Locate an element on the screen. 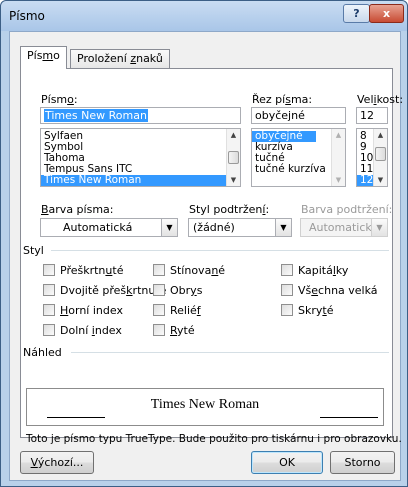 This screenshot has height=487, width=408. font-style-input: obyčejné is located at coordinates (298, 115).